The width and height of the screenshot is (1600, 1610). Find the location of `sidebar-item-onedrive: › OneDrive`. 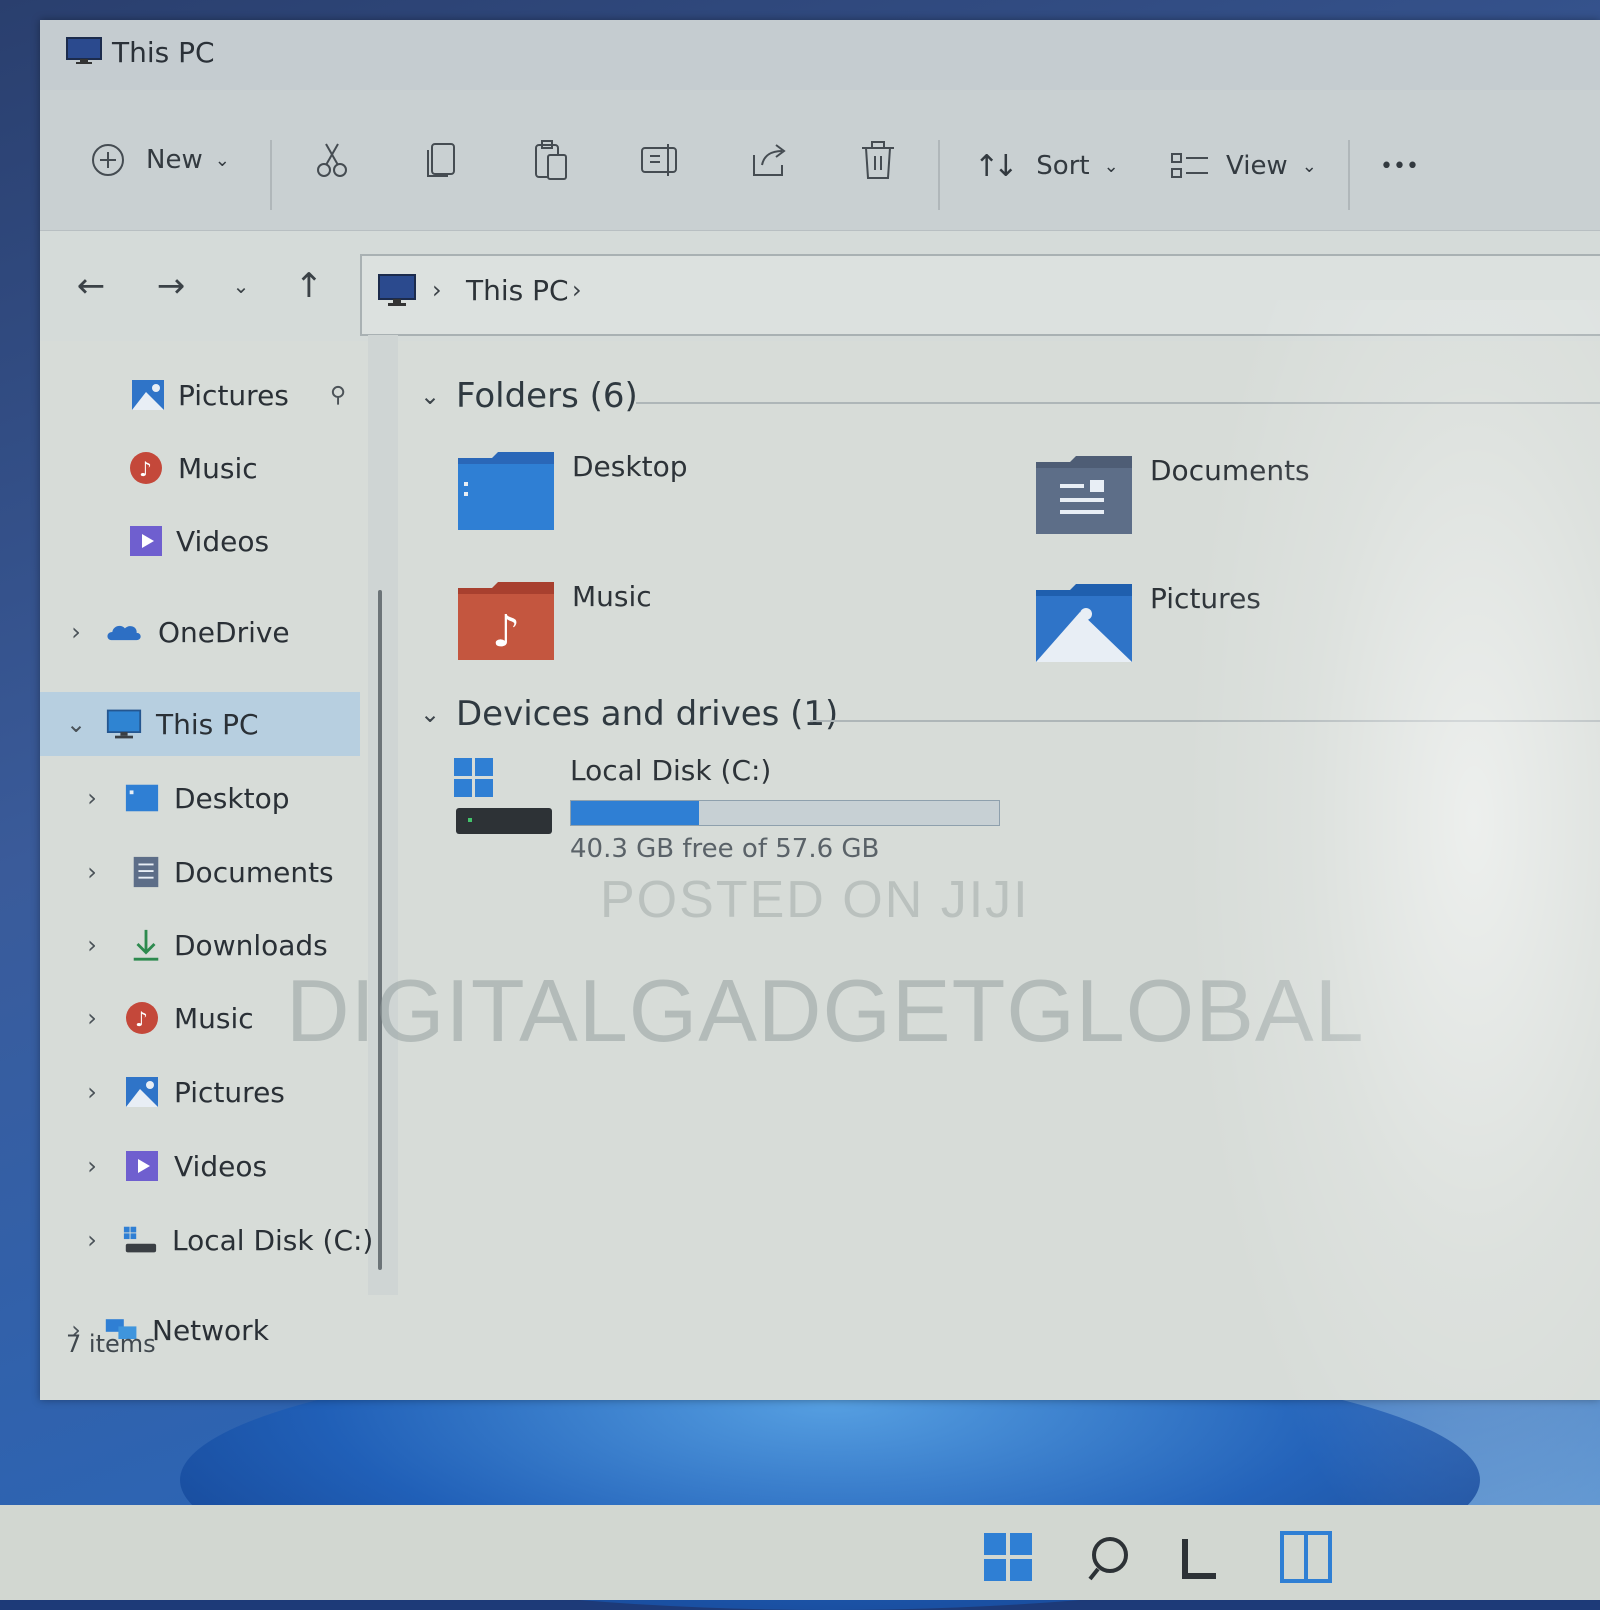

sidebar-item-onedrive: › OneDrive is located at coordinates (200, 632).